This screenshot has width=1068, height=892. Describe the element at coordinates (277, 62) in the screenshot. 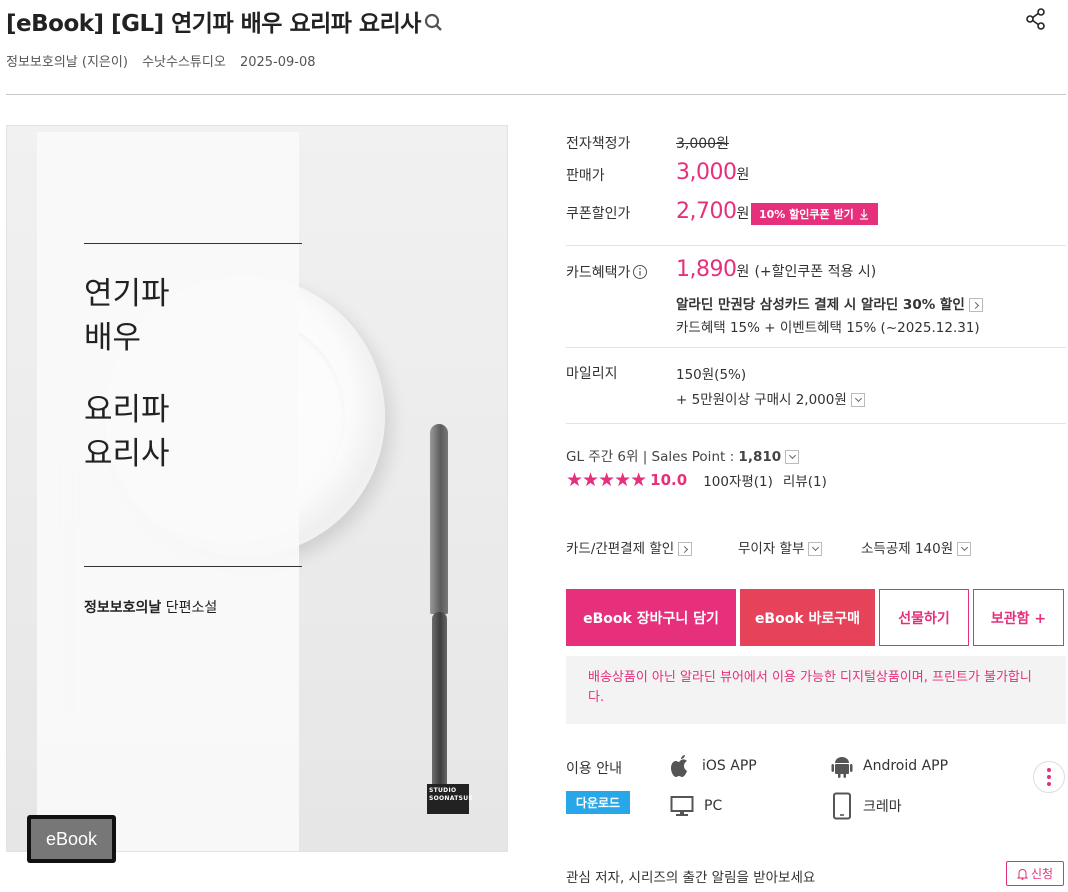

I see `publish-date: 2025-09-08` at that location.